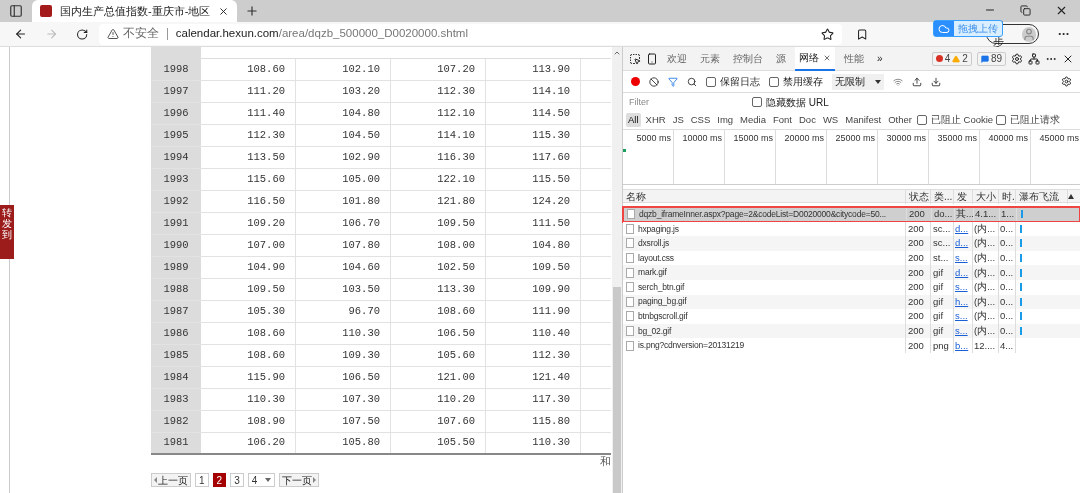 This screenshot has width=1080, height=493. What do you see at coordinates (343, 223) in the screenshot?
I see `table-cell: 106.70` at bounding box center [343, 223].